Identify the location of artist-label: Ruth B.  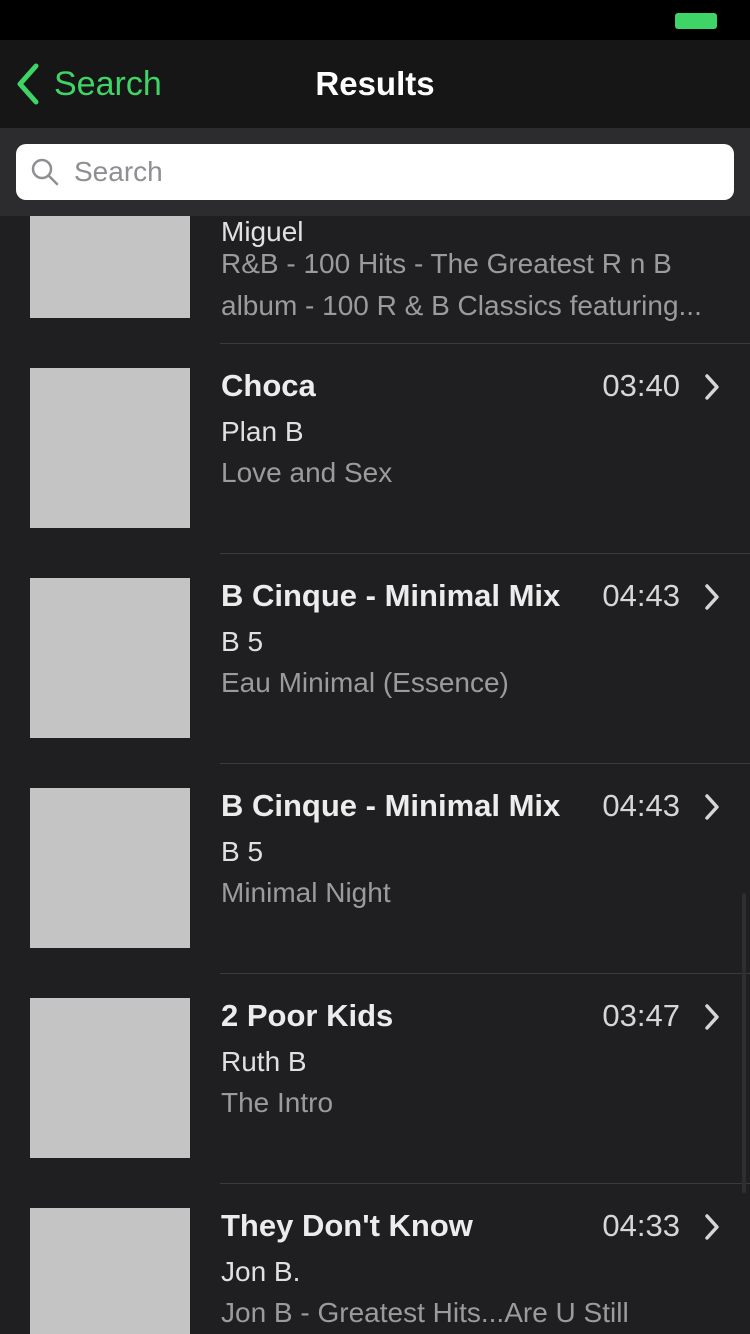
(264, 1061).